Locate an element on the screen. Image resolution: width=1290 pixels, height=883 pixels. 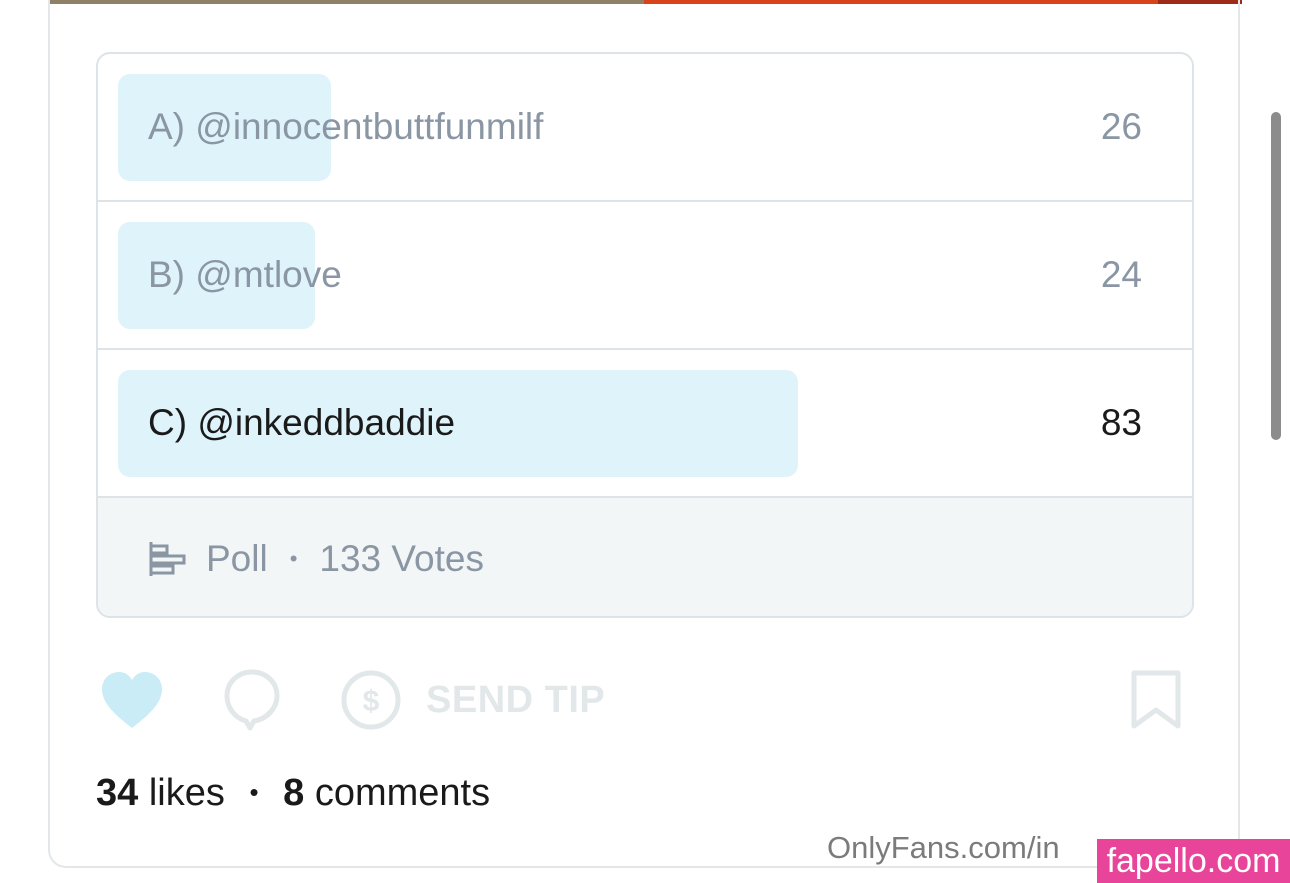
bookmark-button is located at coordinates (1156, 700).